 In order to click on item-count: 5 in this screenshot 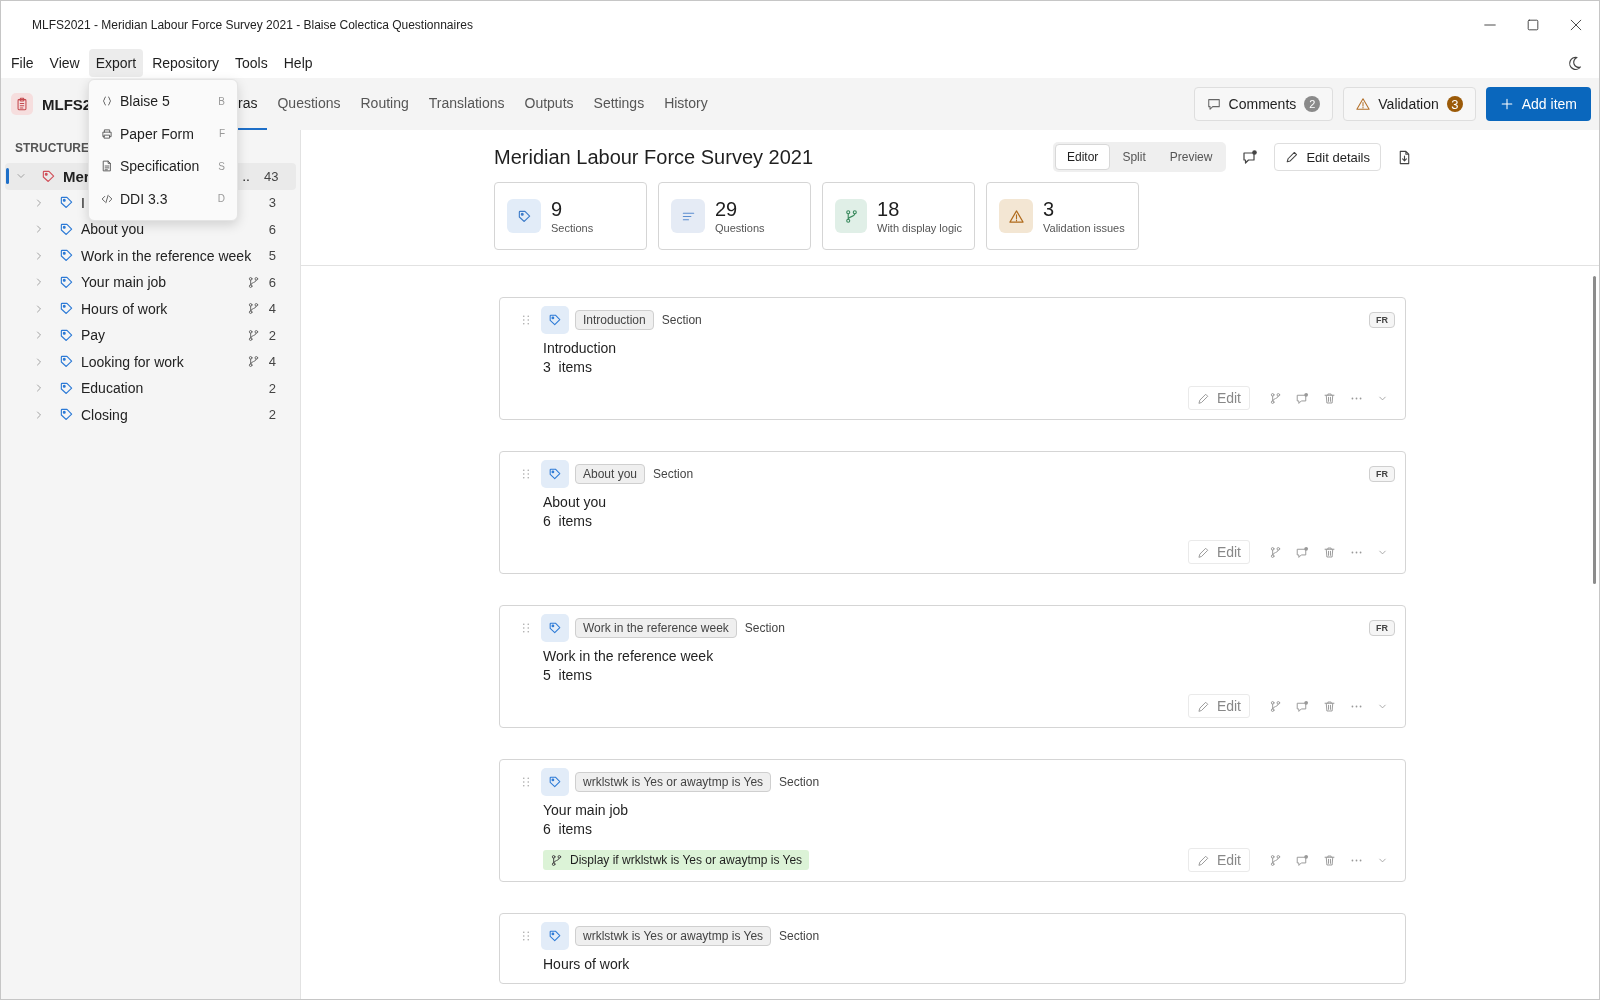, I will do `click(271, 256)`.